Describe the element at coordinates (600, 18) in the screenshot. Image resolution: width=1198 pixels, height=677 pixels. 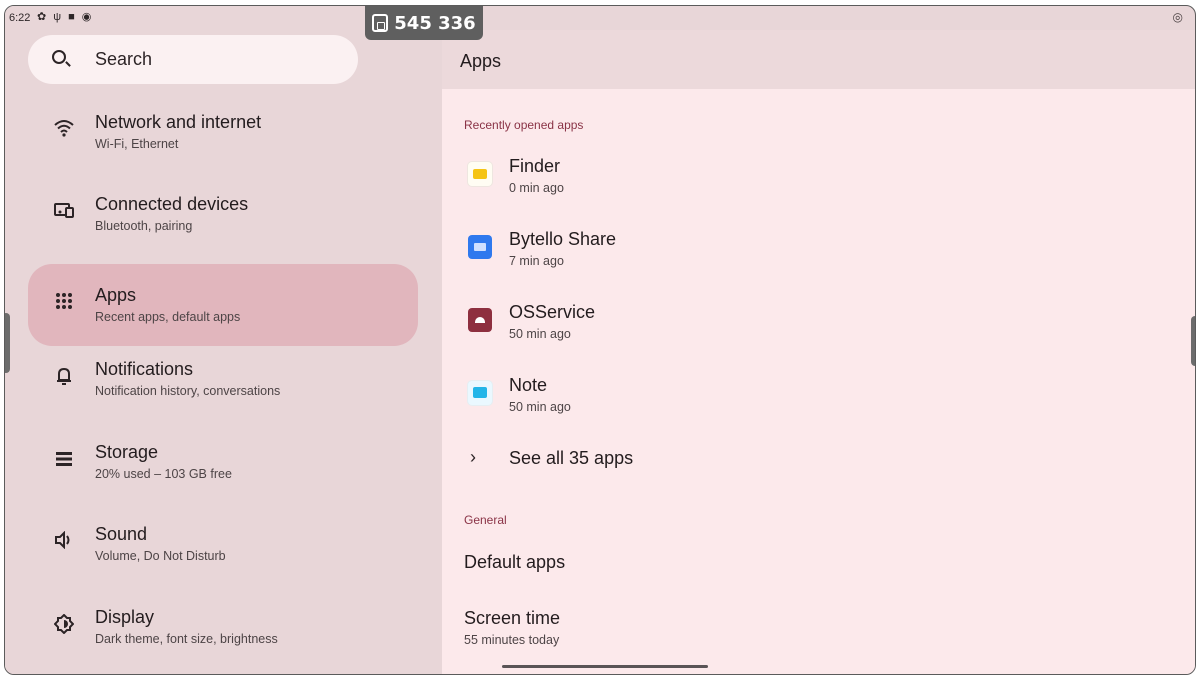
I see `status-bar: 6:22 ✿ ψ ■ ◉ ◎` at that location.